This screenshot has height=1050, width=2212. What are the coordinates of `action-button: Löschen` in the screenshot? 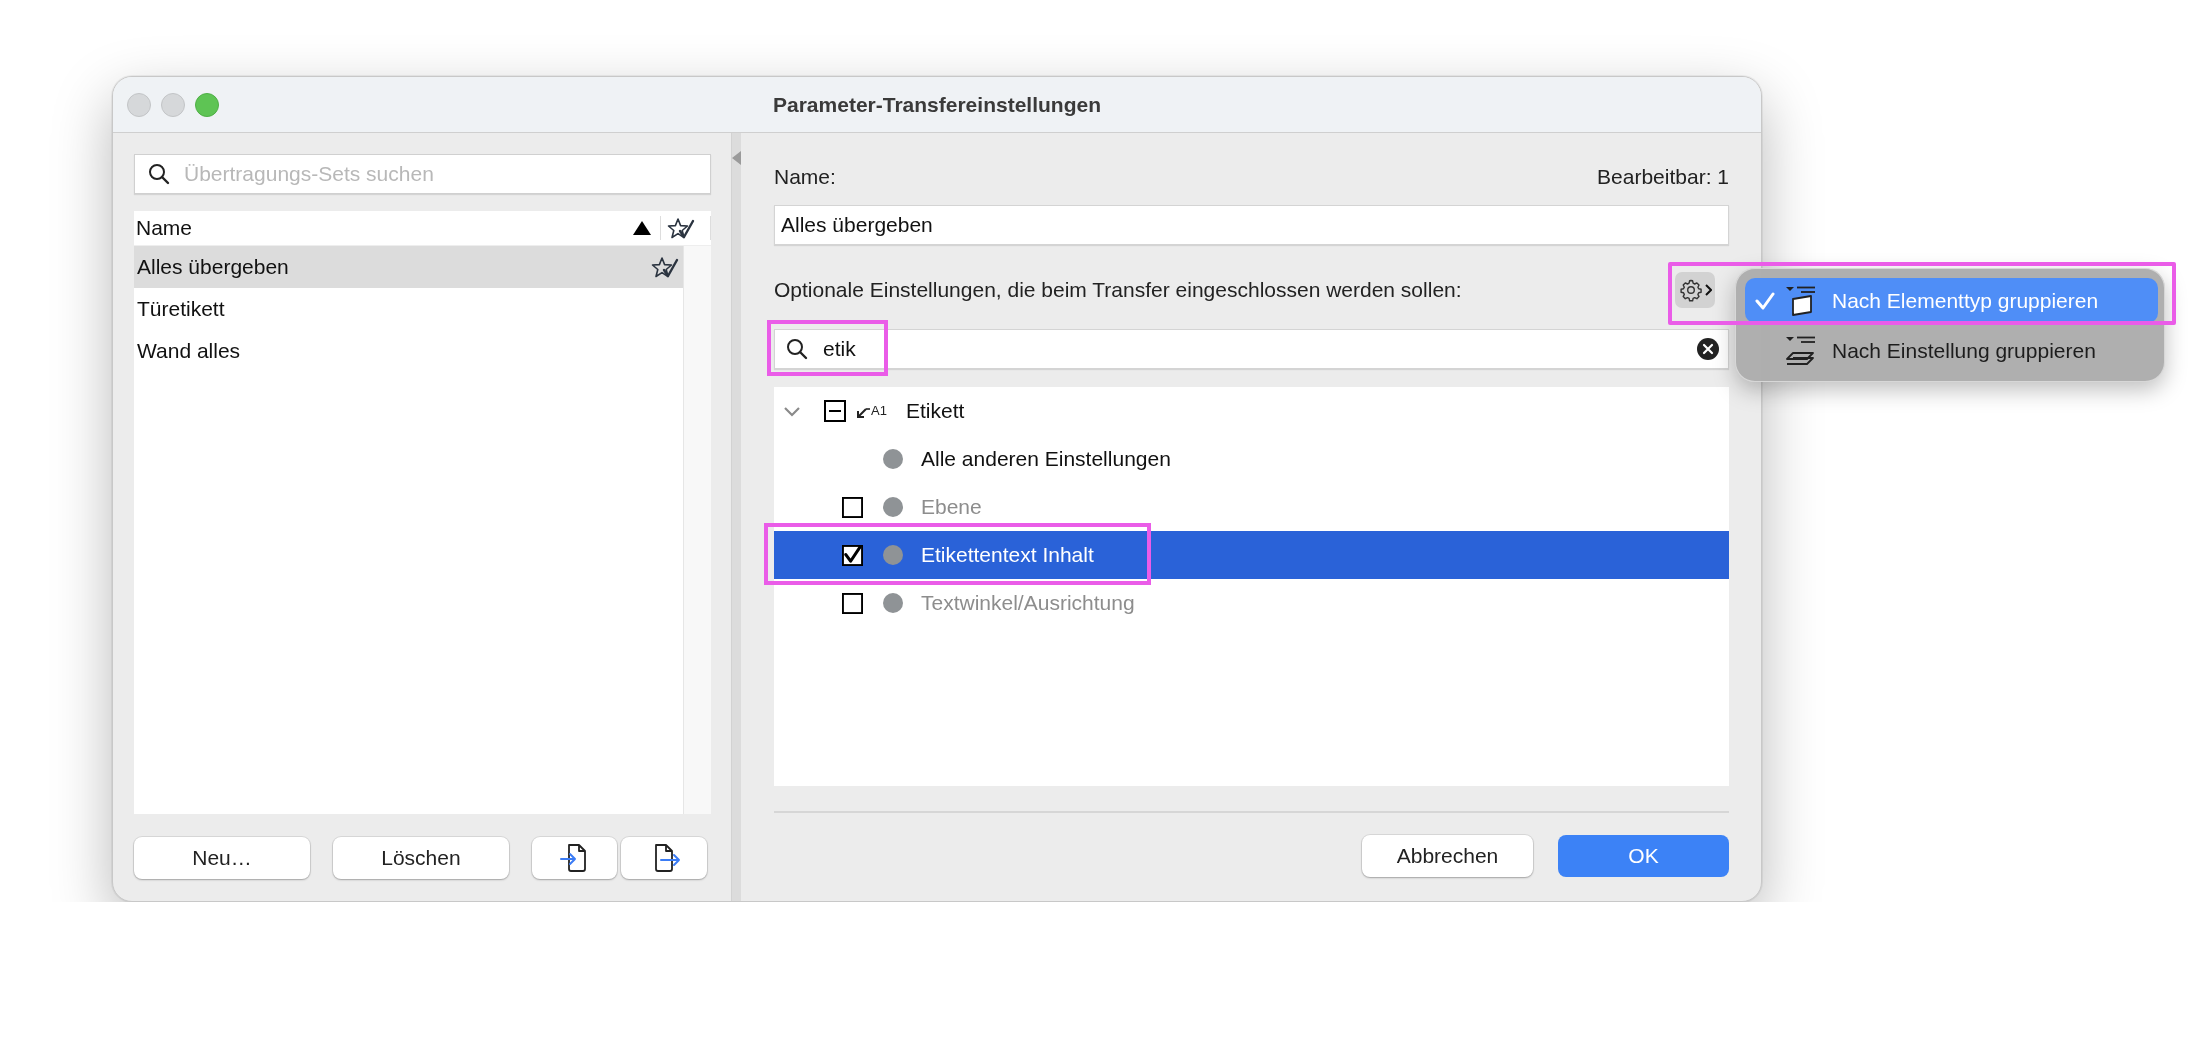 It's located at (421, 858).